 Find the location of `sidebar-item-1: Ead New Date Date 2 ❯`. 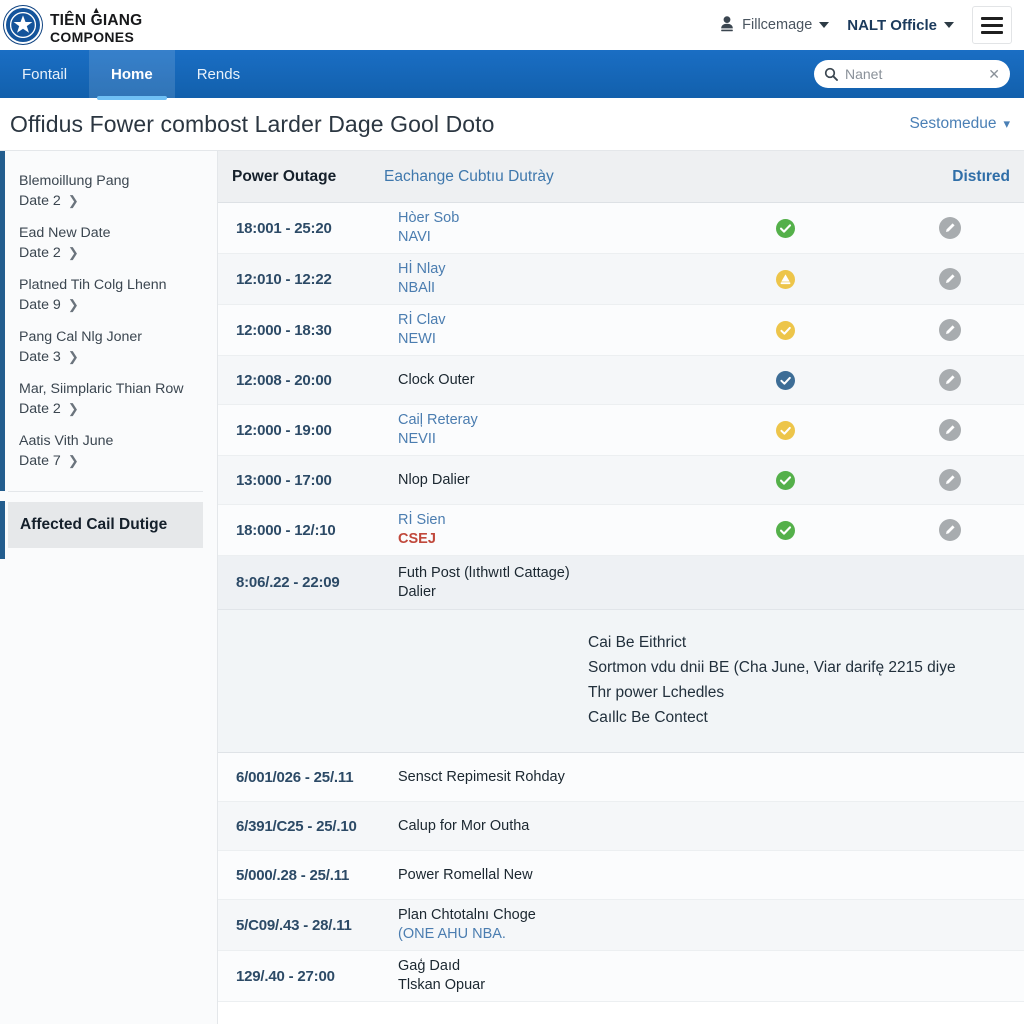

sidebar-item-1: Ead New Date Date 2 ❯ is located at coordinates (108, 243).